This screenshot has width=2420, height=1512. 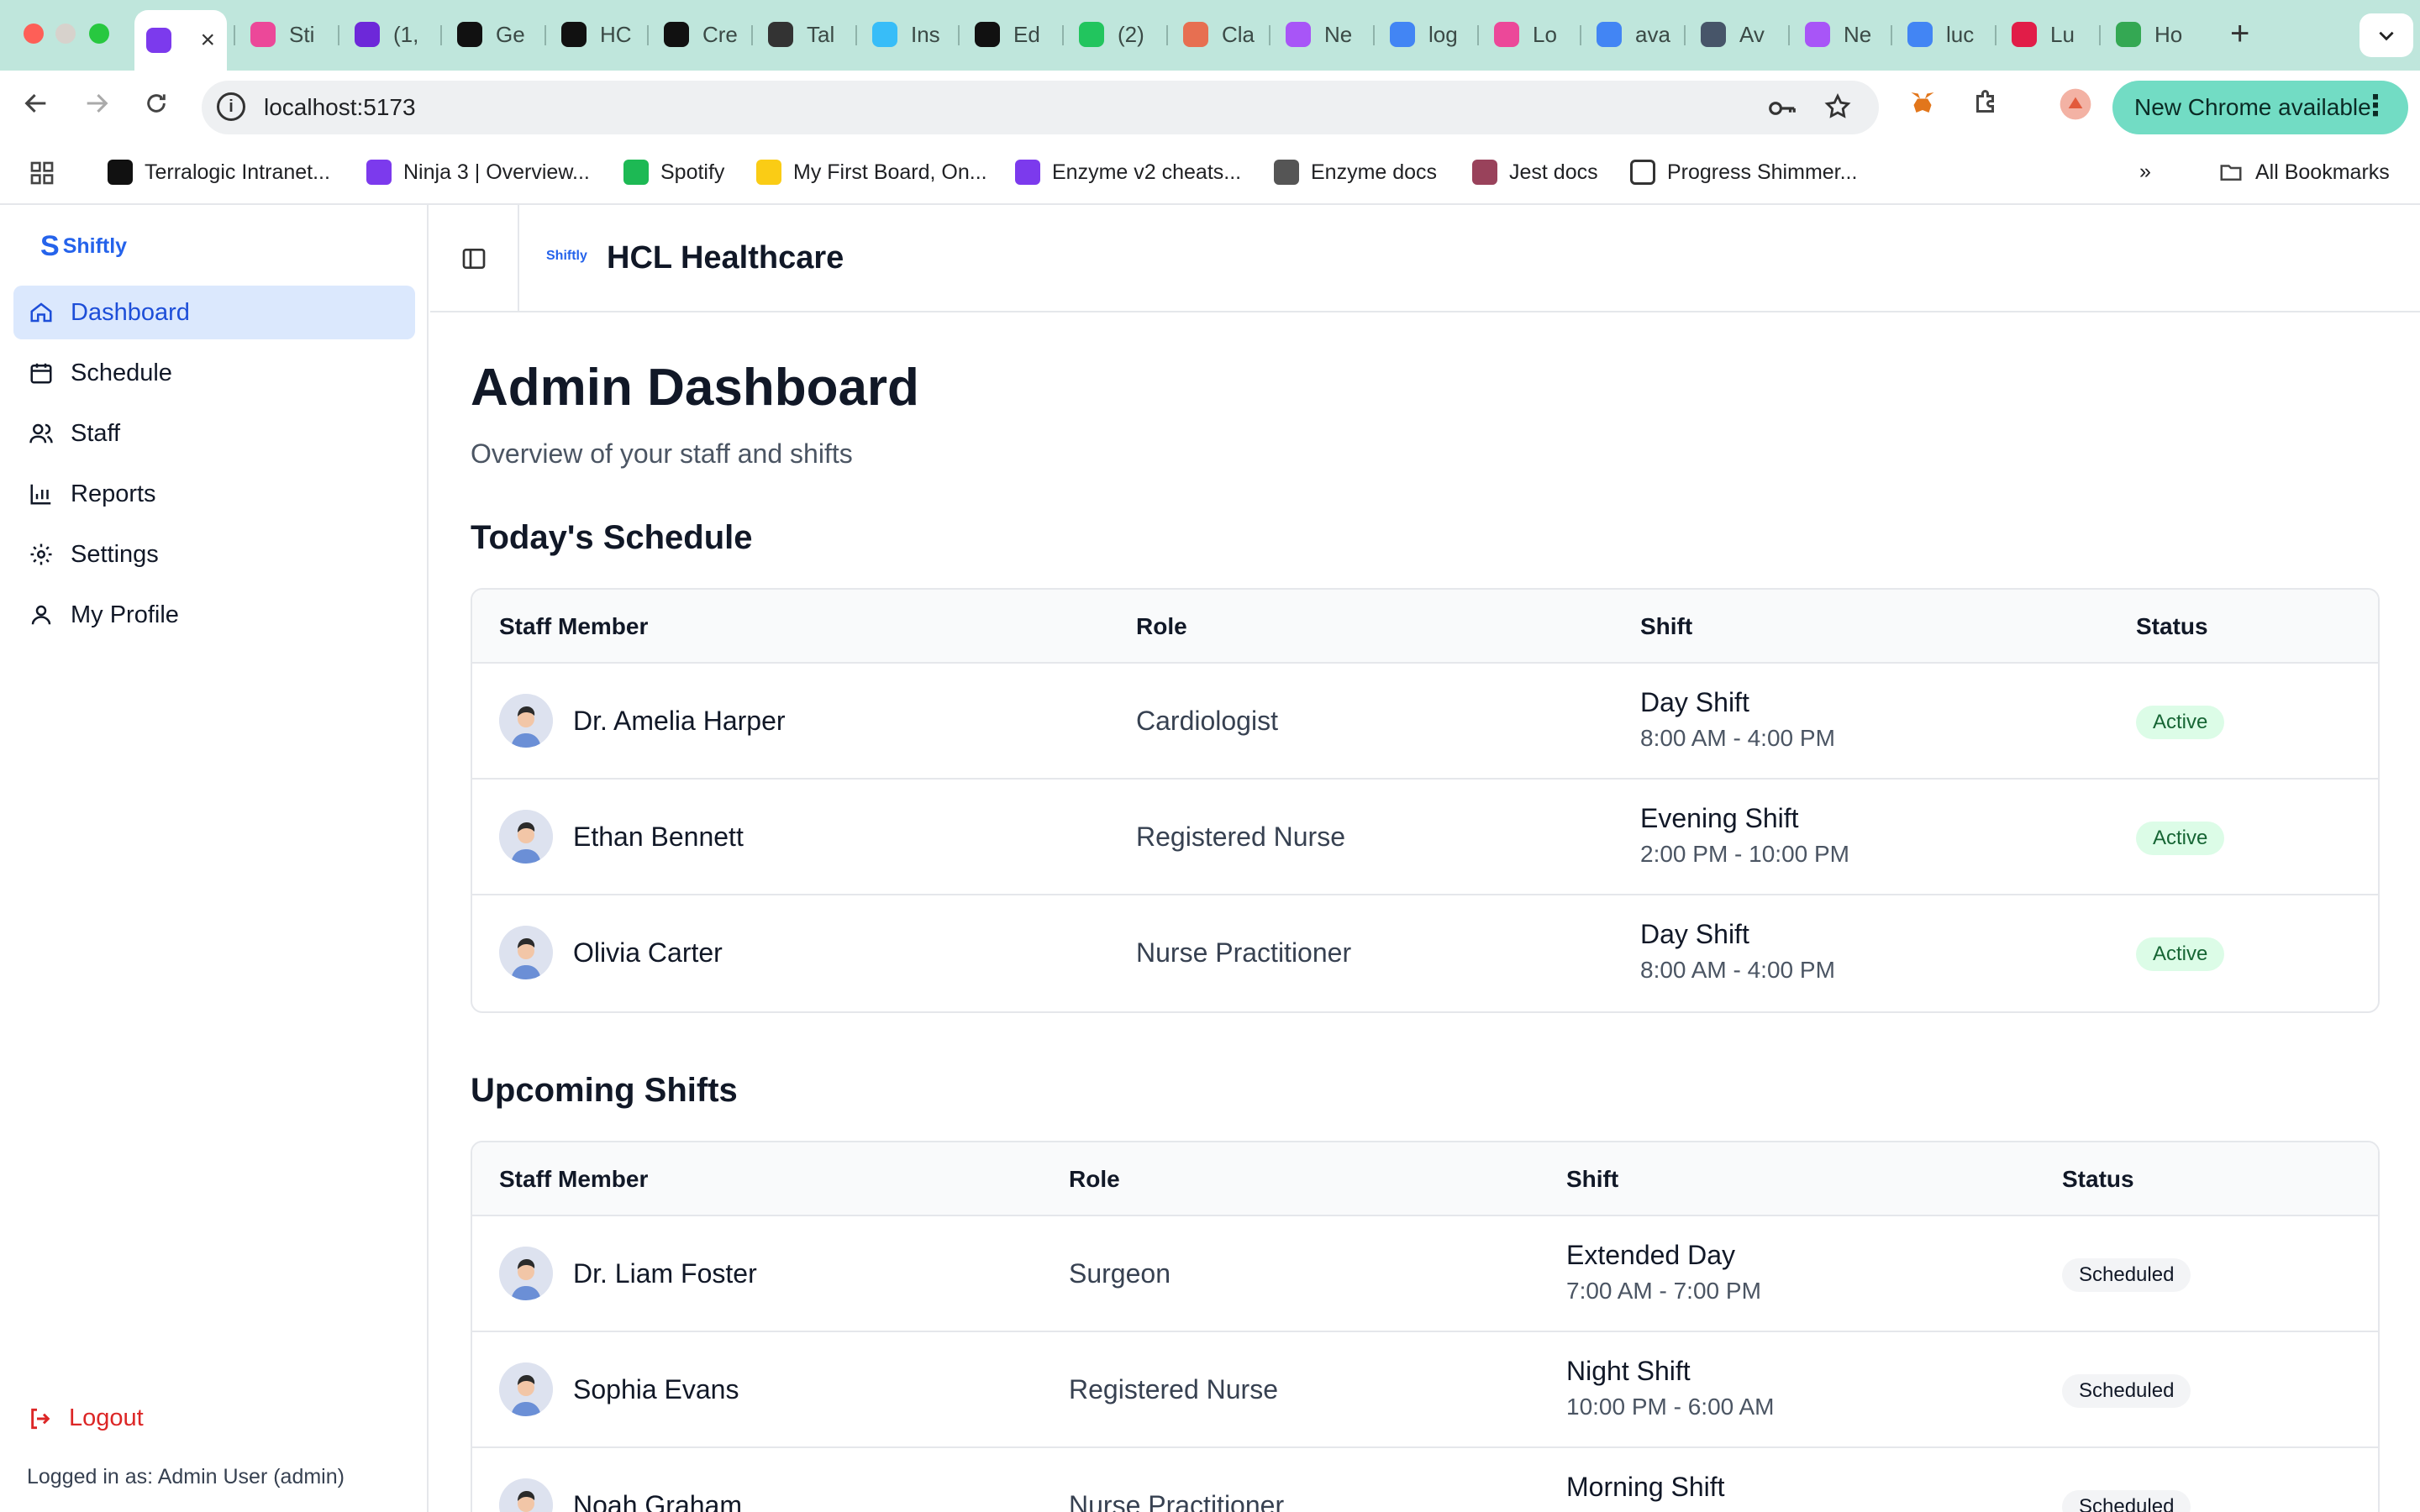 I want to click on sidebar-item-settings: Settings, so click(x=214, y=554).